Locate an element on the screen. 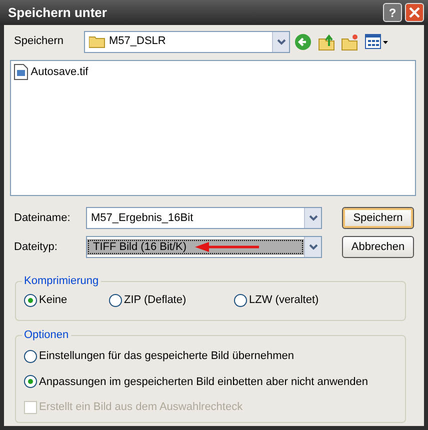 Image resolution: width=428 pixels, height=430 pixels. image-file-icon is located at coordinates (21, 72).